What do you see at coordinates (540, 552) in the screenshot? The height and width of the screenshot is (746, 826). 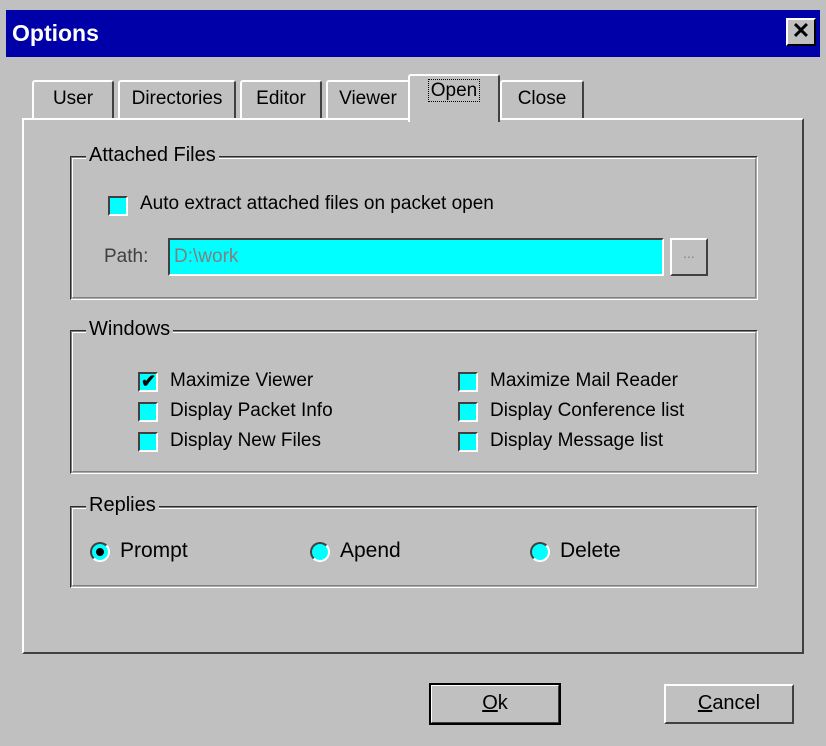 I see `delete-radio` at bounding box center [540, 552].